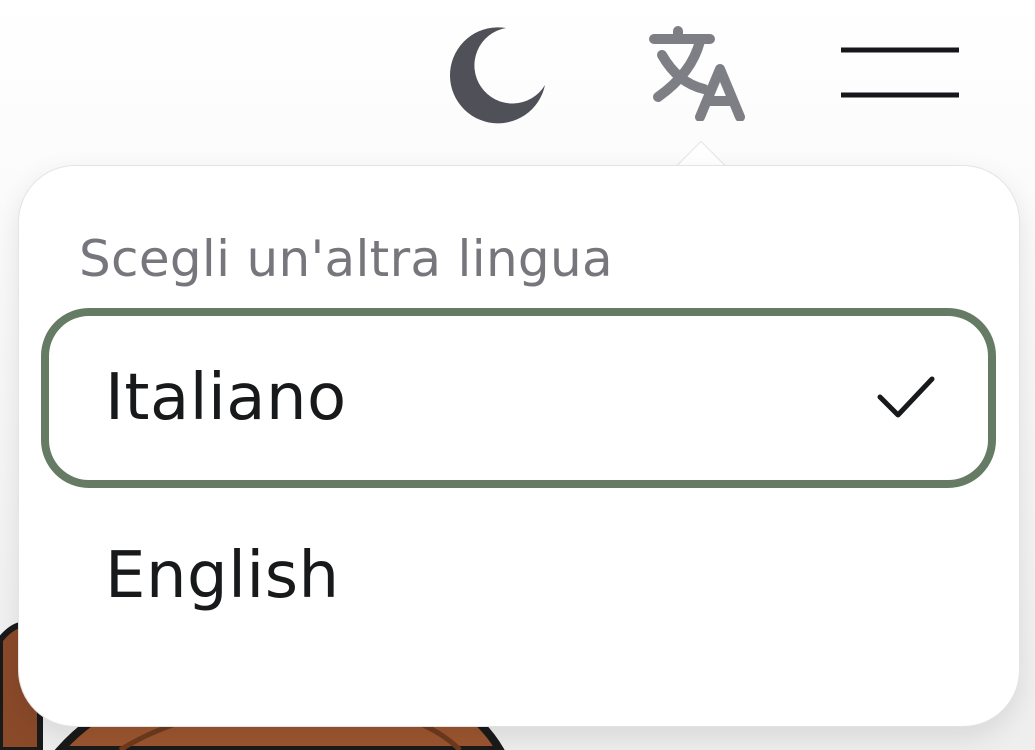 Image resolution: width=1035 pixels, height=750 pixels. I want to click on language-option-label: Italiano, so click(226, 398).